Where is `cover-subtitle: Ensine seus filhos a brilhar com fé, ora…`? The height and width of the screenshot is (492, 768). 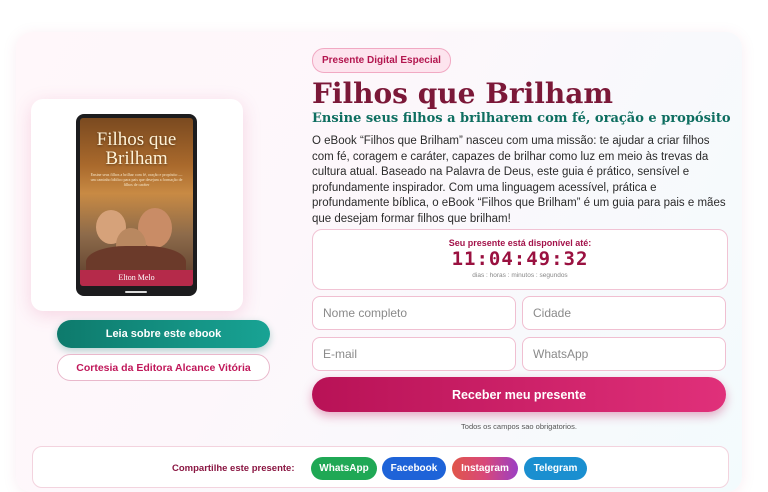 cover-subtitle: Ensine seus filhos a brilhar com fé, ora… is located at coordinates (136, 179).